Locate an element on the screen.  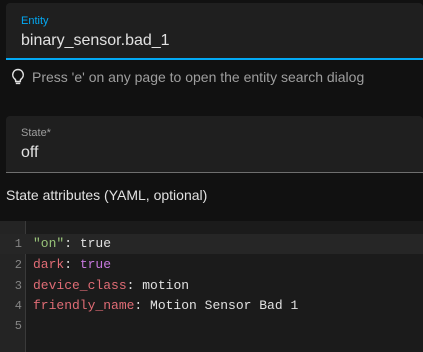
lightbulb-icon is located at coordinates (18, 77).